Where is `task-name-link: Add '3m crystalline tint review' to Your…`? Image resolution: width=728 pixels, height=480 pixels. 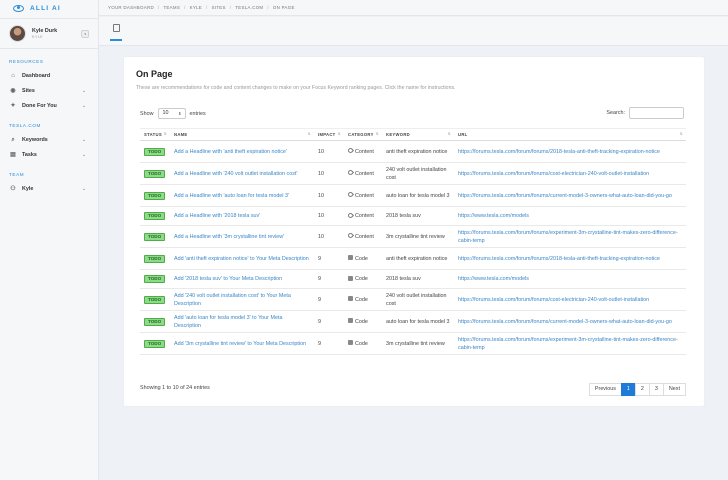
task-name-link: Add '3m crystalline tint review' to Your… is located at coordinates (240, 344).